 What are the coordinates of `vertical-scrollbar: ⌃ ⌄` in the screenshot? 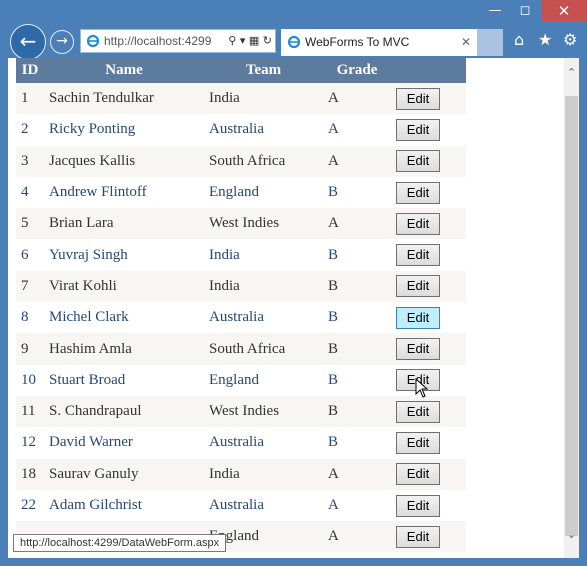 It's located at (571, 308).